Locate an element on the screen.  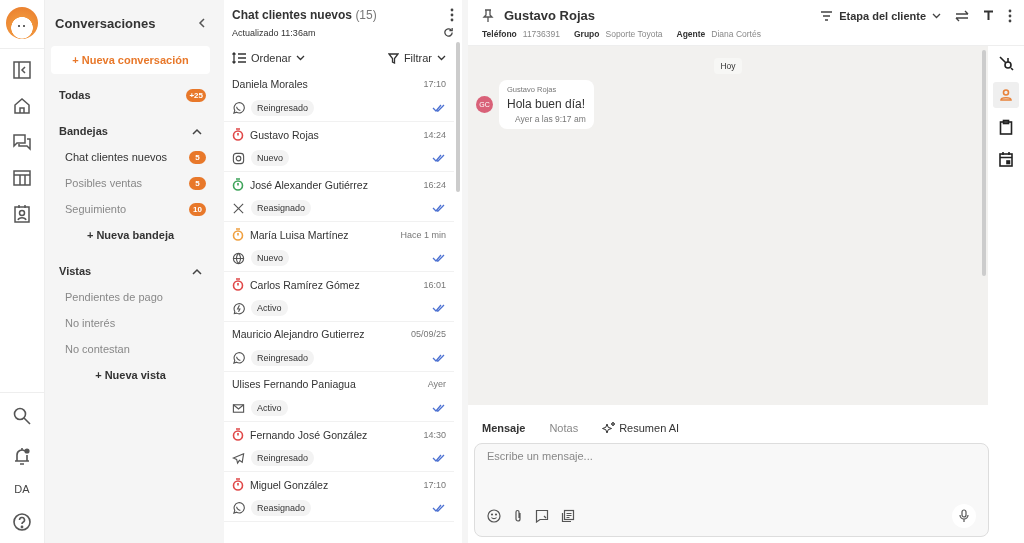
envelope-icon is located at coordinates (238, 408).